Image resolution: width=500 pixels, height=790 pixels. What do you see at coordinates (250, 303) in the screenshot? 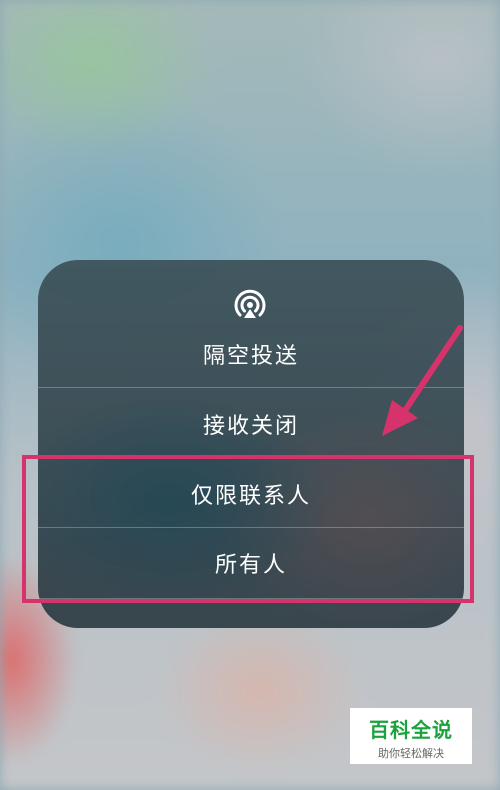
I see `airdrop-icon` at bounding box center [250, 303].